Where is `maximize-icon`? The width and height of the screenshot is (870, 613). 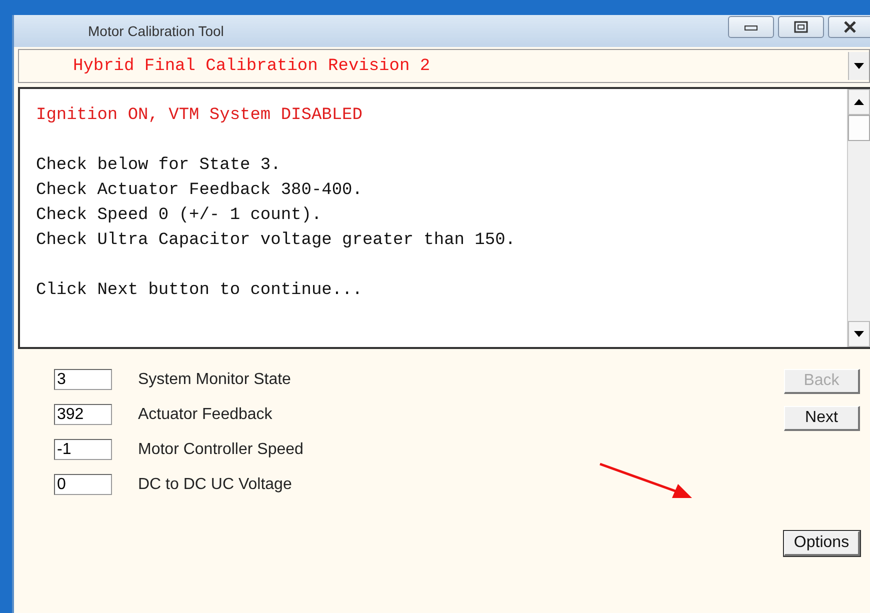
maximize-icon is located at coordinates (801, 27).